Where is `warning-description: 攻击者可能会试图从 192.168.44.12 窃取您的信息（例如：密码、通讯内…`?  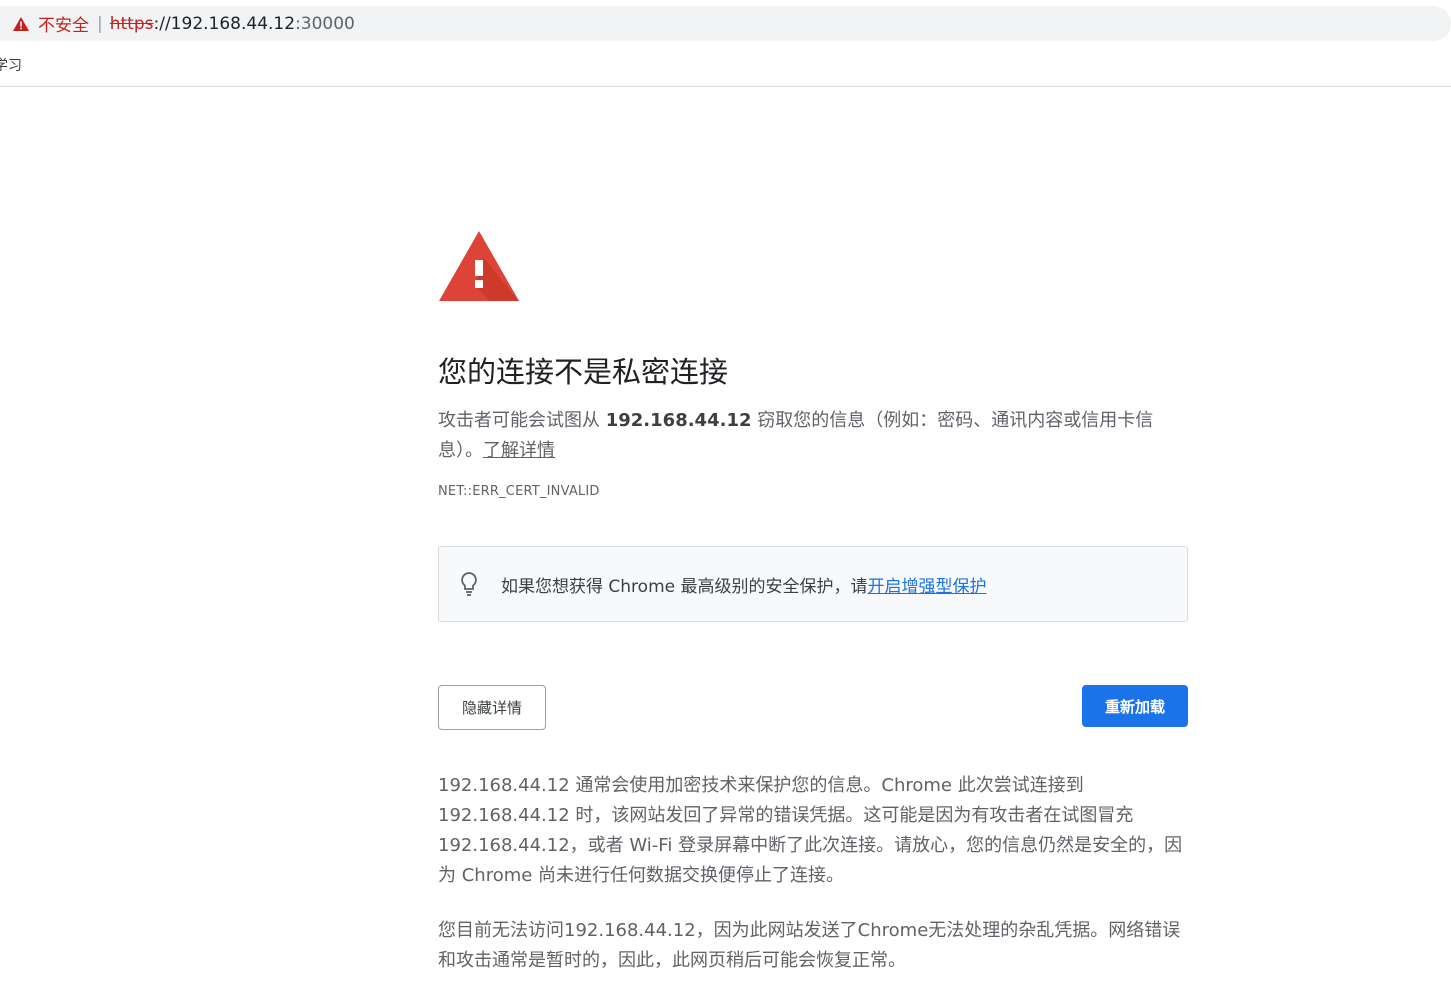 warning-description: 攻击者可能会试图从 192.168.44.12 窃取您的信息（例如：密码、通讯内… is located at coordinates (796, 435).